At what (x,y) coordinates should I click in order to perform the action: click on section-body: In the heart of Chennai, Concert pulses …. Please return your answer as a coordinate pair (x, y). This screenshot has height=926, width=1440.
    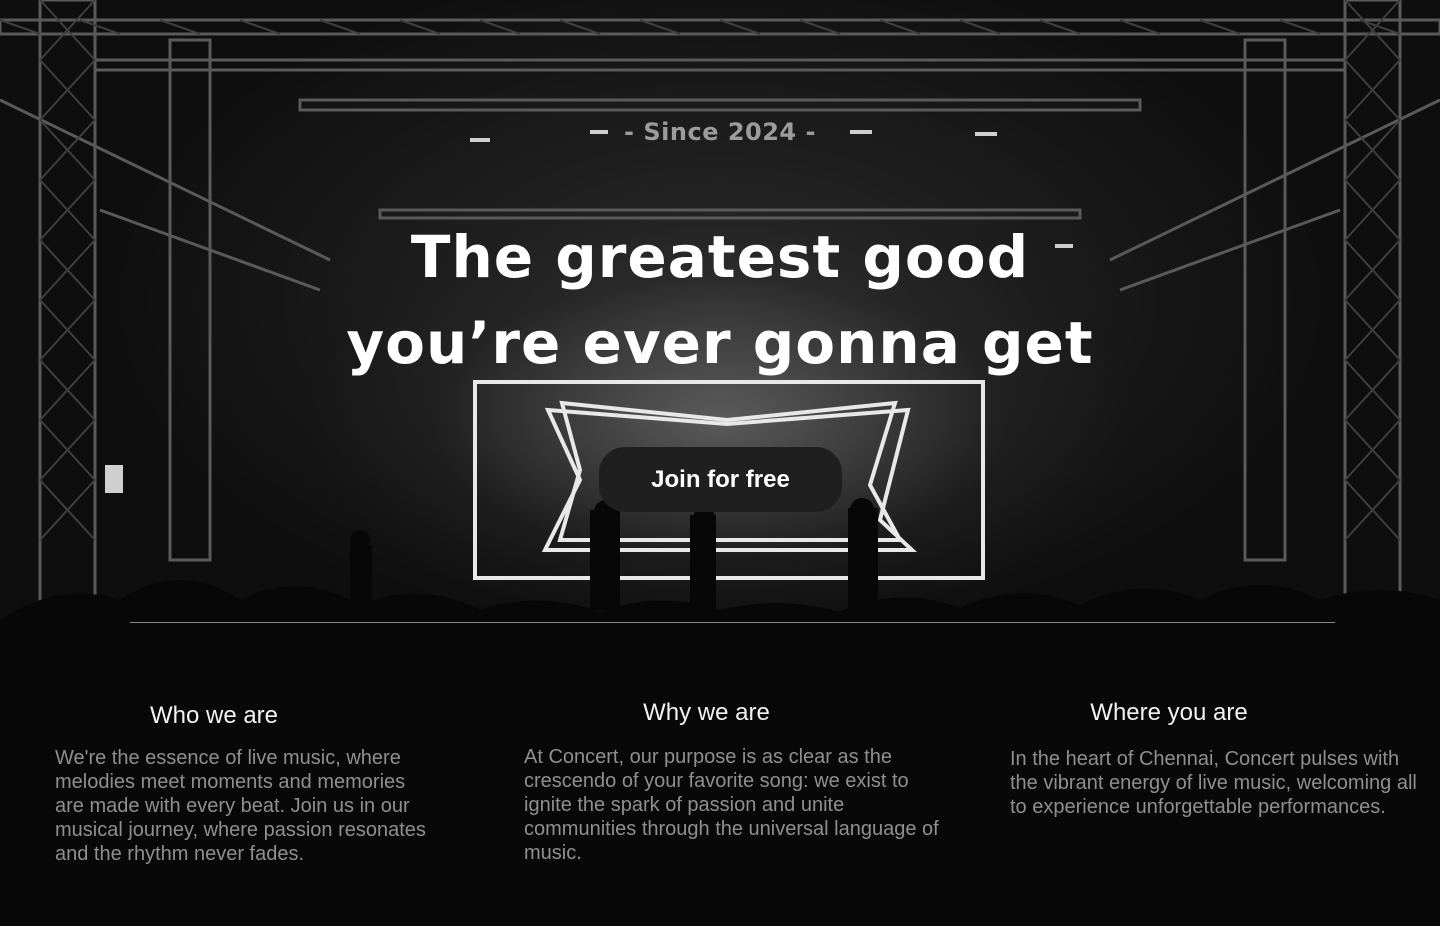
    Looking at the image, I should click on (1213, 783).